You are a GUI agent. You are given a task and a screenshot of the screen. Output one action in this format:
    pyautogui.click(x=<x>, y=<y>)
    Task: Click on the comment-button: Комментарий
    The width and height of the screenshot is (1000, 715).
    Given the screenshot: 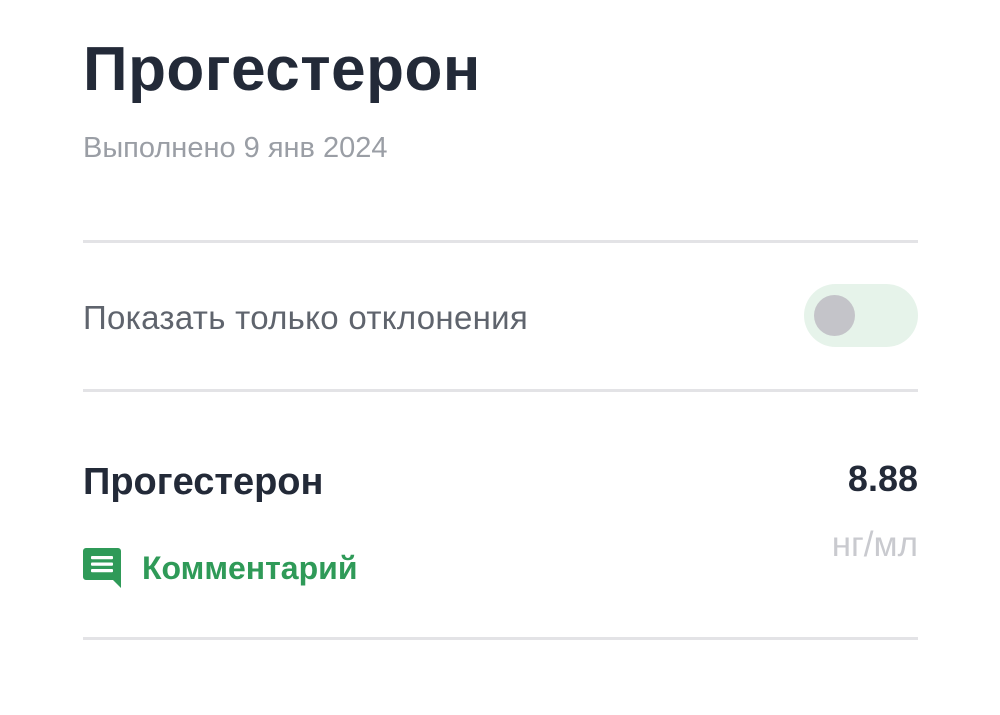 What is the action you would take?
    pyautogui.click(x=220, y=568)
    